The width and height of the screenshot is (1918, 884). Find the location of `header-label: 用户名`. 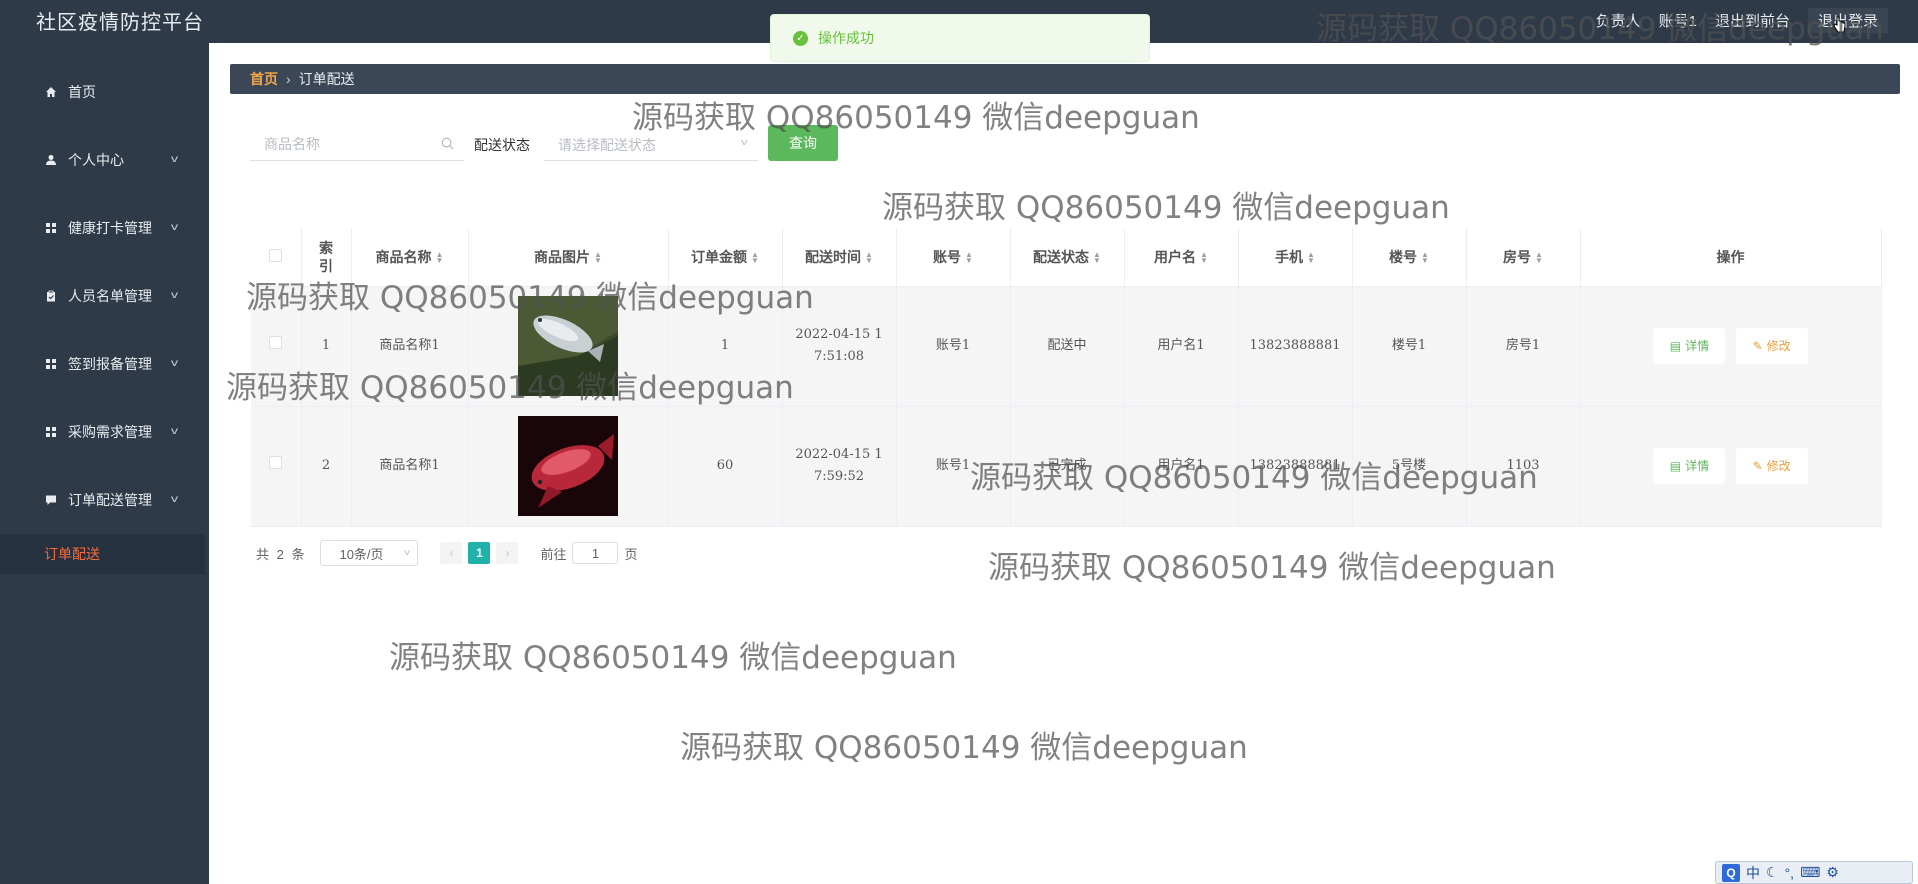

header-label: 用户名 is located at coordinates (1175, 256).